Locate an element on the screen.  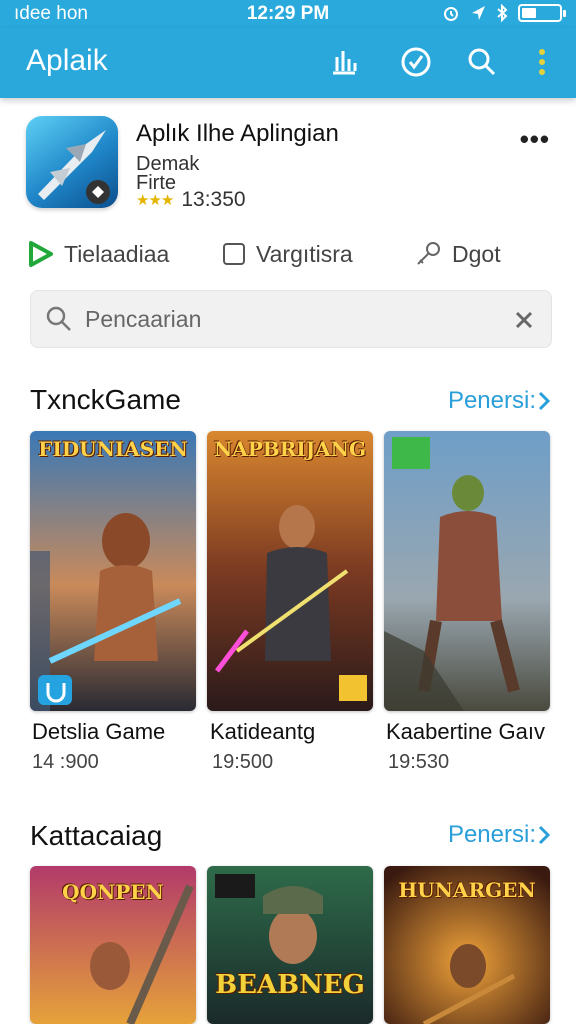
wishlist-action-label: Vargıtisra is located at coordinates (304, 253).